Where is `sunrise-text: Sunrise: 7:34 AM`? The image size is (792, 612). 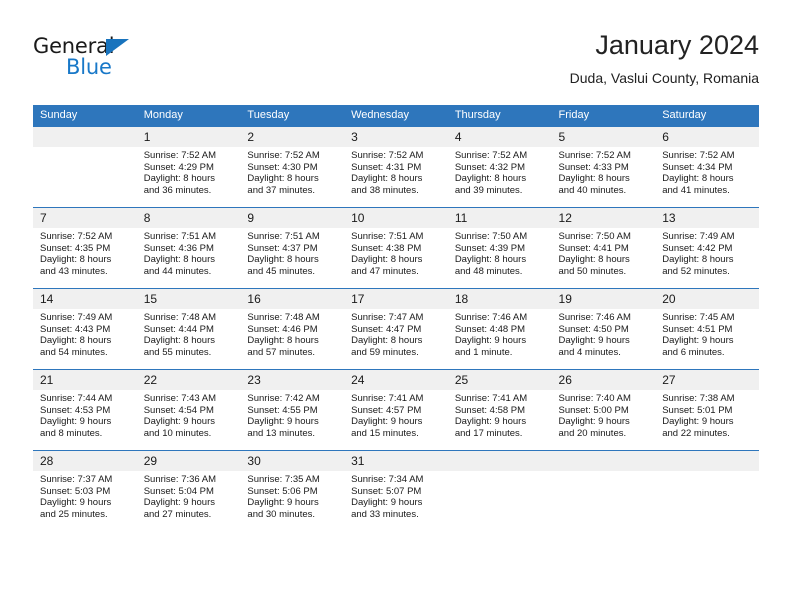
sunrise-text: Sunrise: 7:34 AM is located at coordinates (387, 479).